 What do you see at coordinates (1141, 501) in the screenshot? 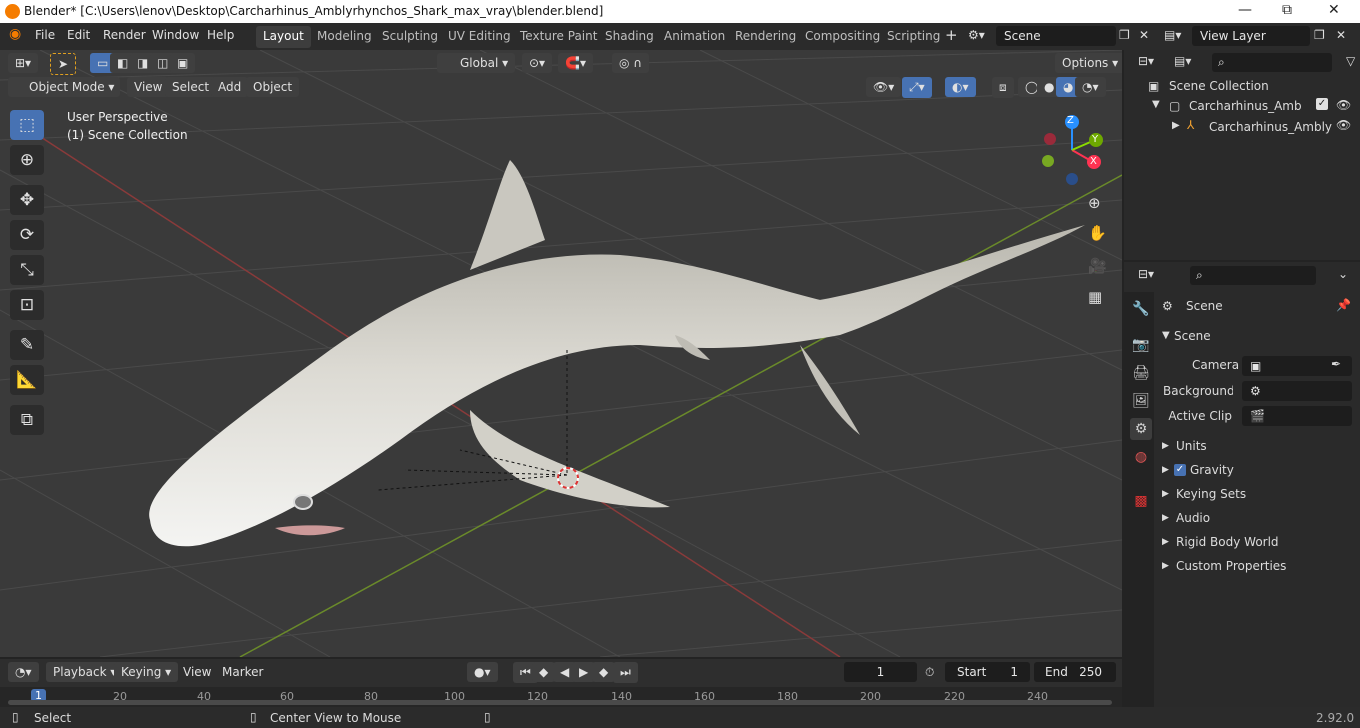
I see `texture-tab-icon: ▩` at bounding box center [1141, 501].